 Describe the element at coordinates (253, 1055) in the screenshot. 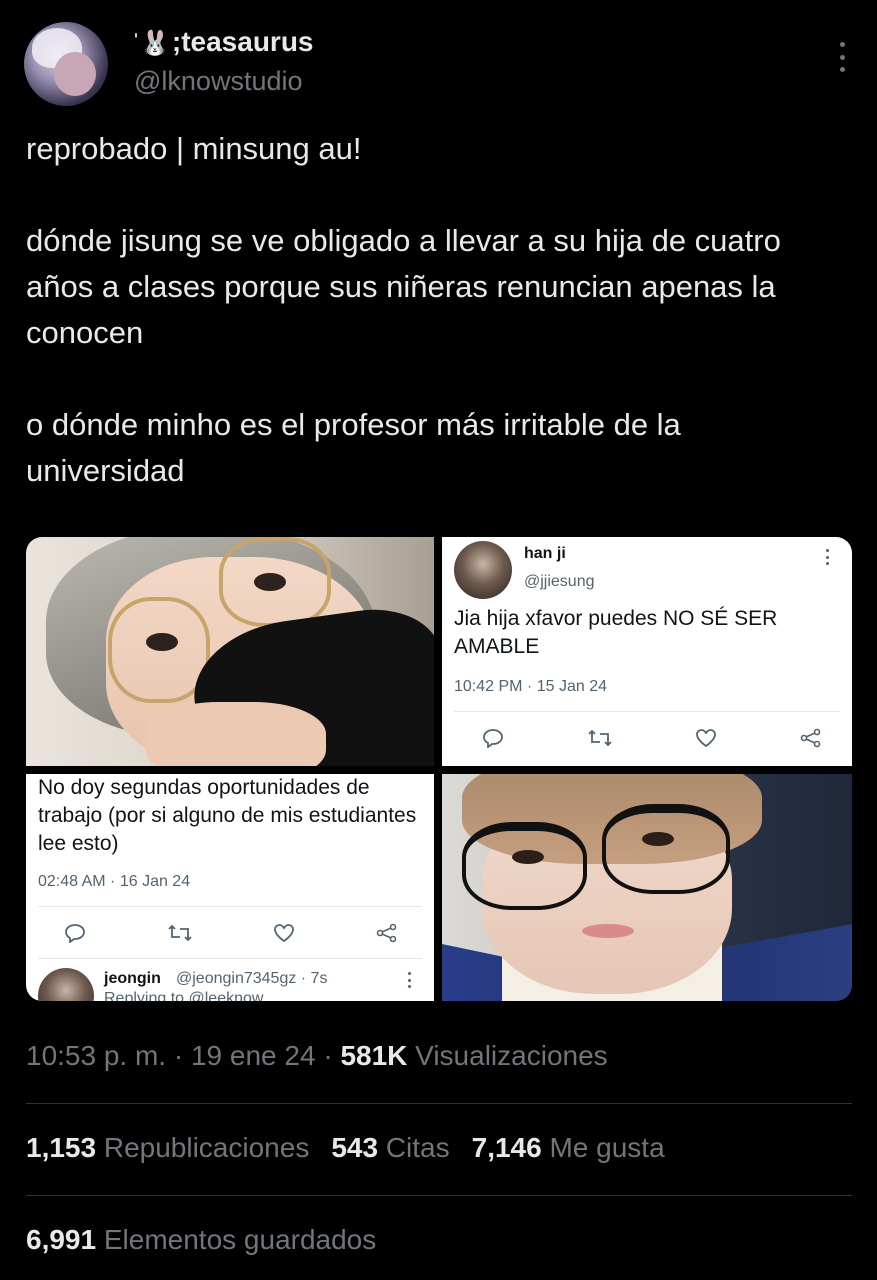

I see `tweet-date: 19 ene 24` at that location.